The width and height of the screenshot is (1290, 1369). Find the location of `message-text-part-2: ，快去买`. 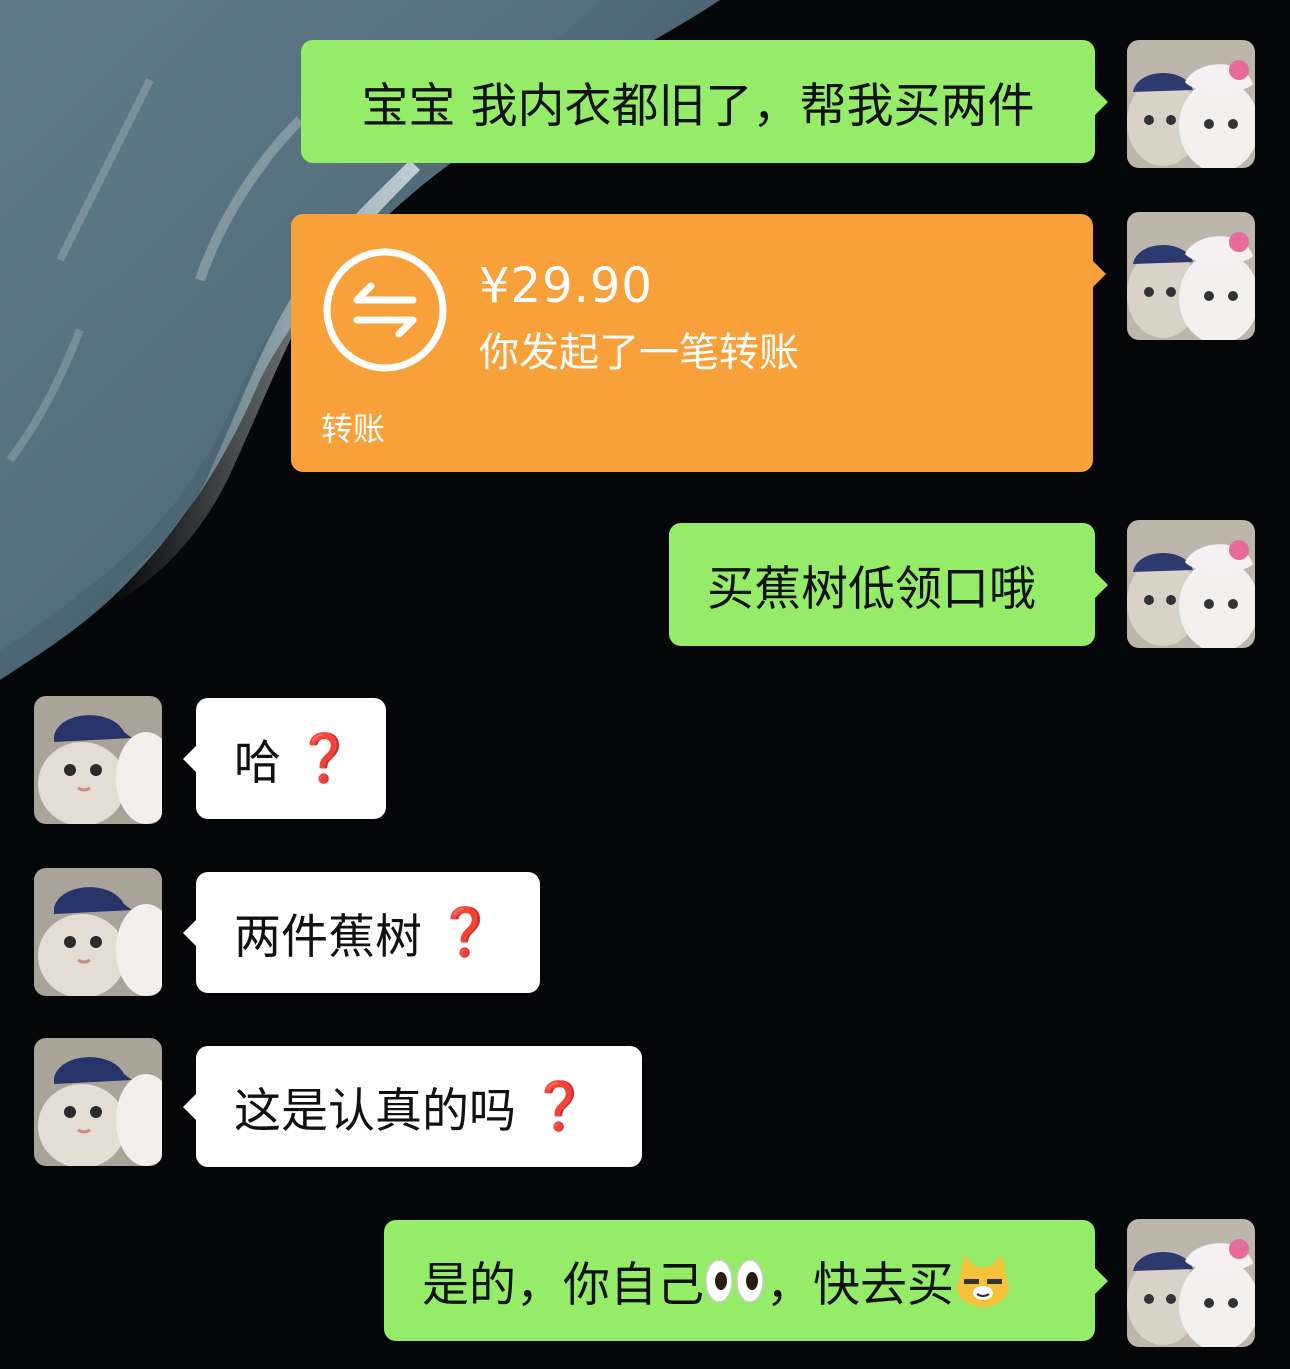

message-text-part-2: ，快去买 is located at coordinates (860, 1285).